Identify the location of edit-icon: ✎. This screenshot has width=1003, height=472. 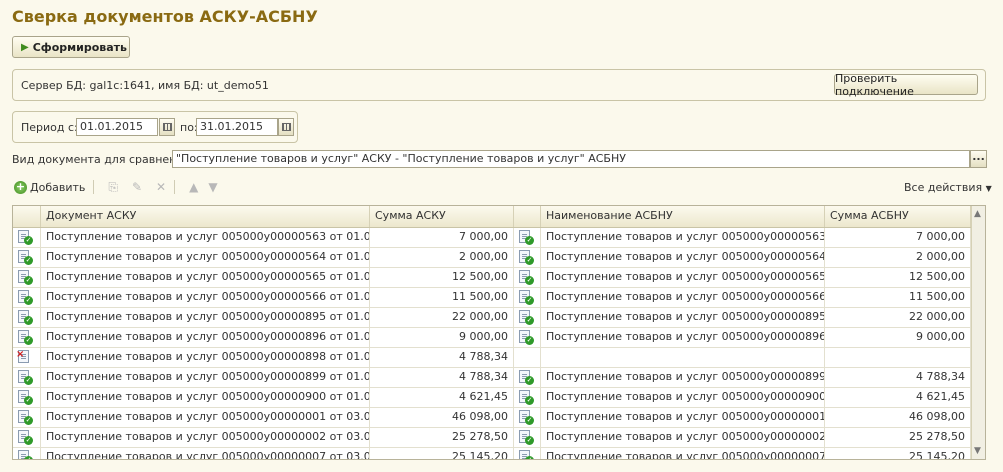
(137, 187).